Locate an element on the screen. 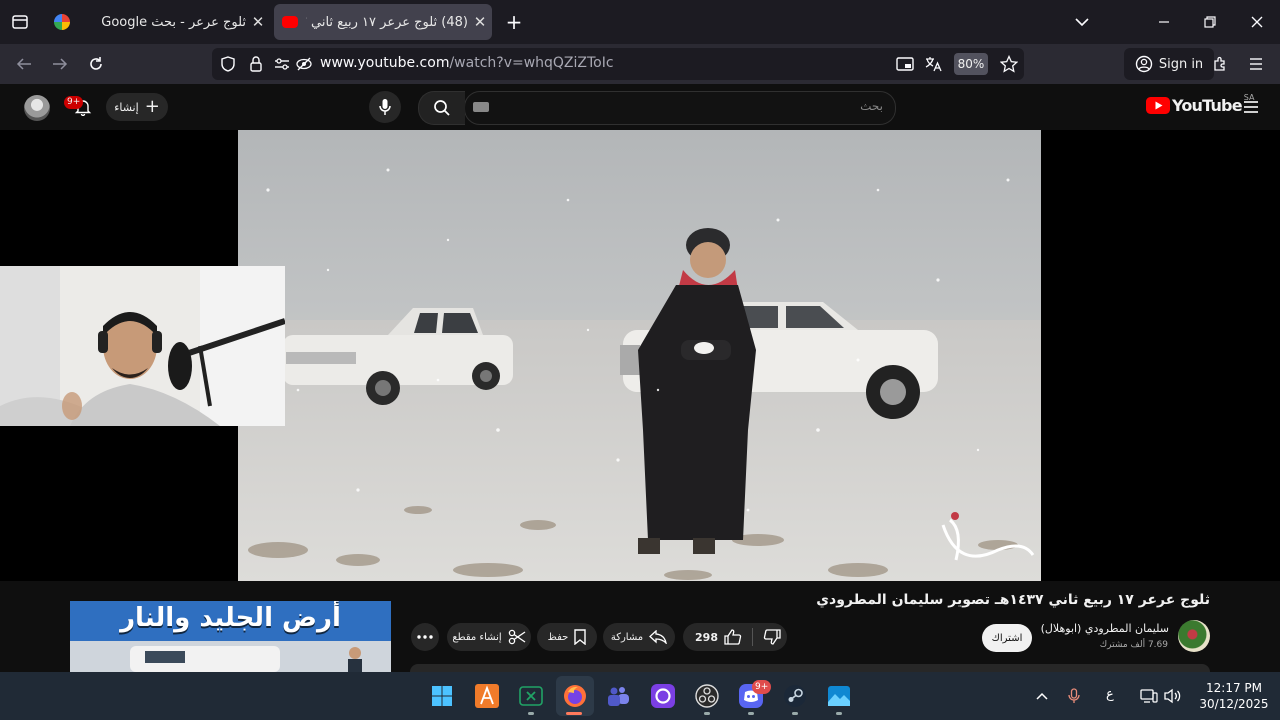 The width and height of the screenshot is (1280, 720). webcam-scene is located at coordinates (142, 346).